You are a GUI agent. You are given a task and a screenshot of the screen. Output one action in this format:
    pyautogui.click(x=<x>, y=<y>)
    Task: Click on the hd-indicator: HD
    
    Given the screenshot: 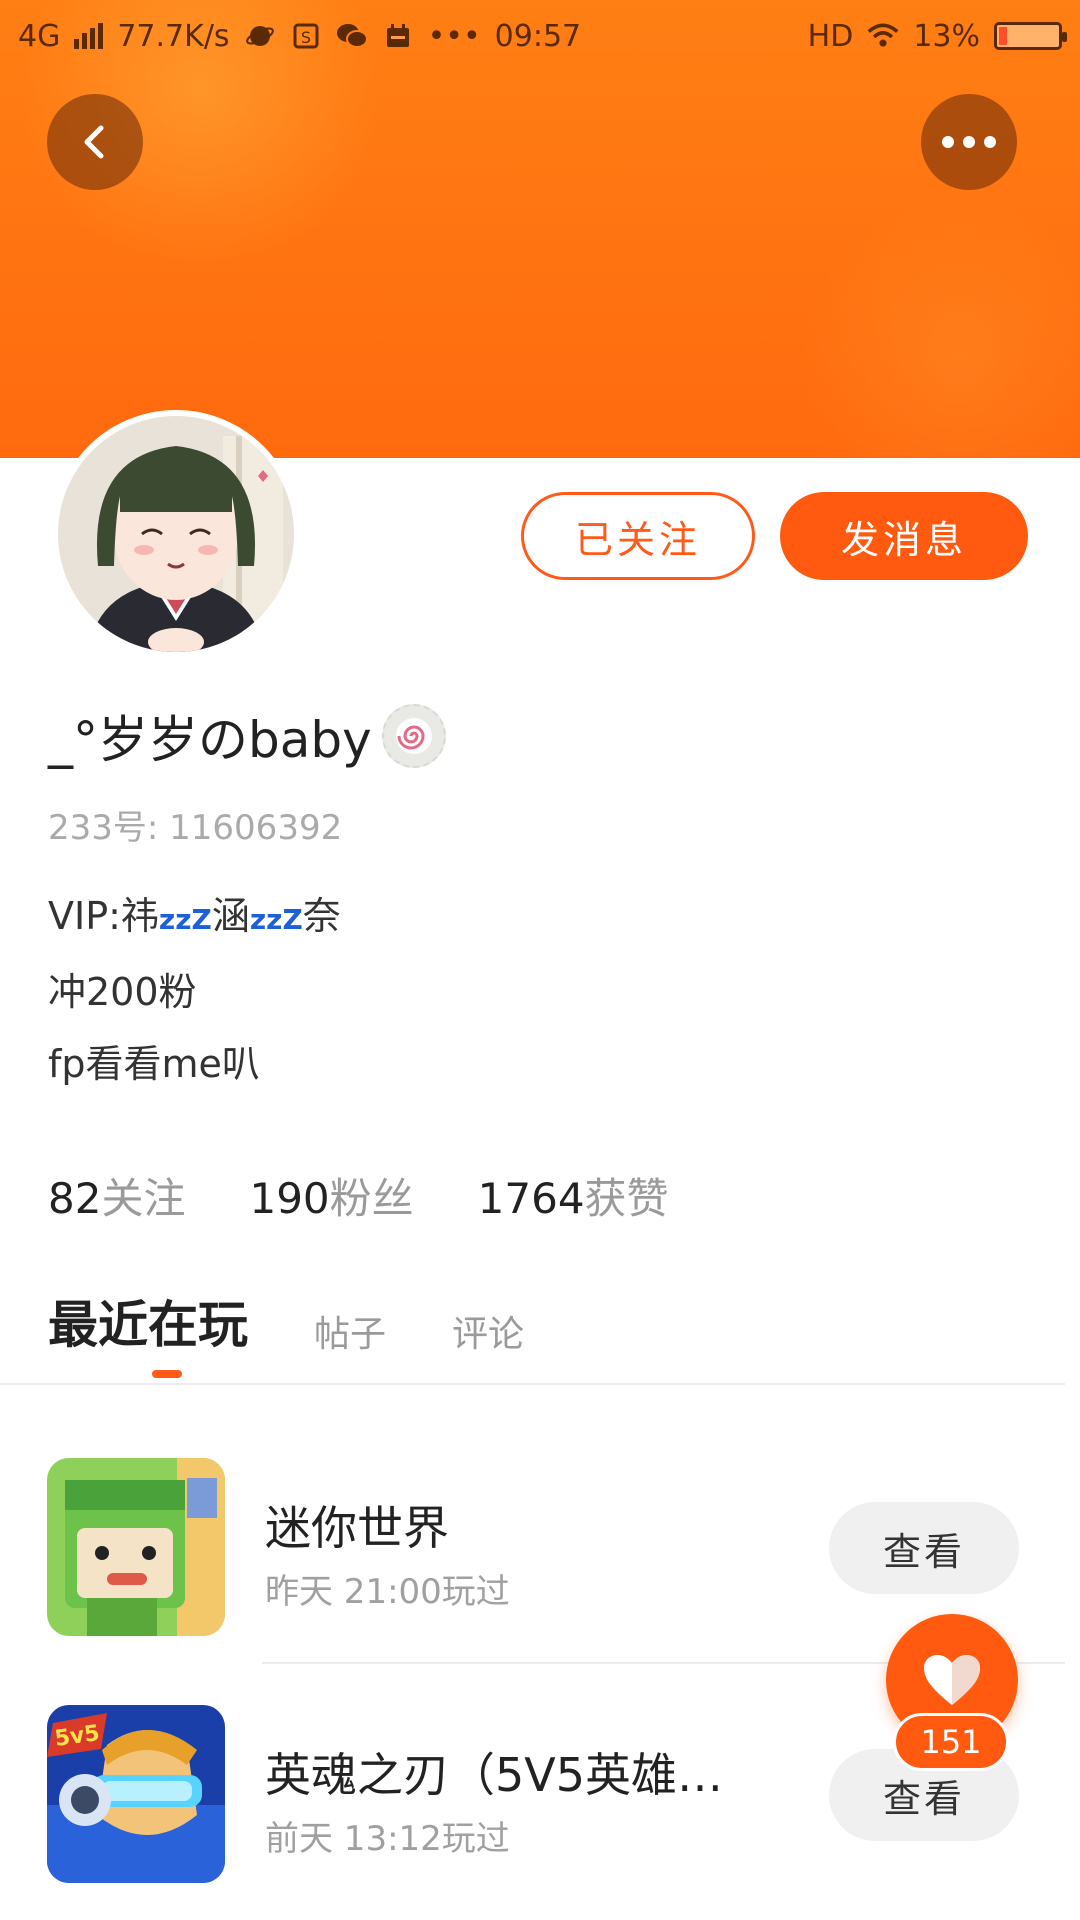 What is the action you would take?
    pyautogui.click(x=830, y=36)
    